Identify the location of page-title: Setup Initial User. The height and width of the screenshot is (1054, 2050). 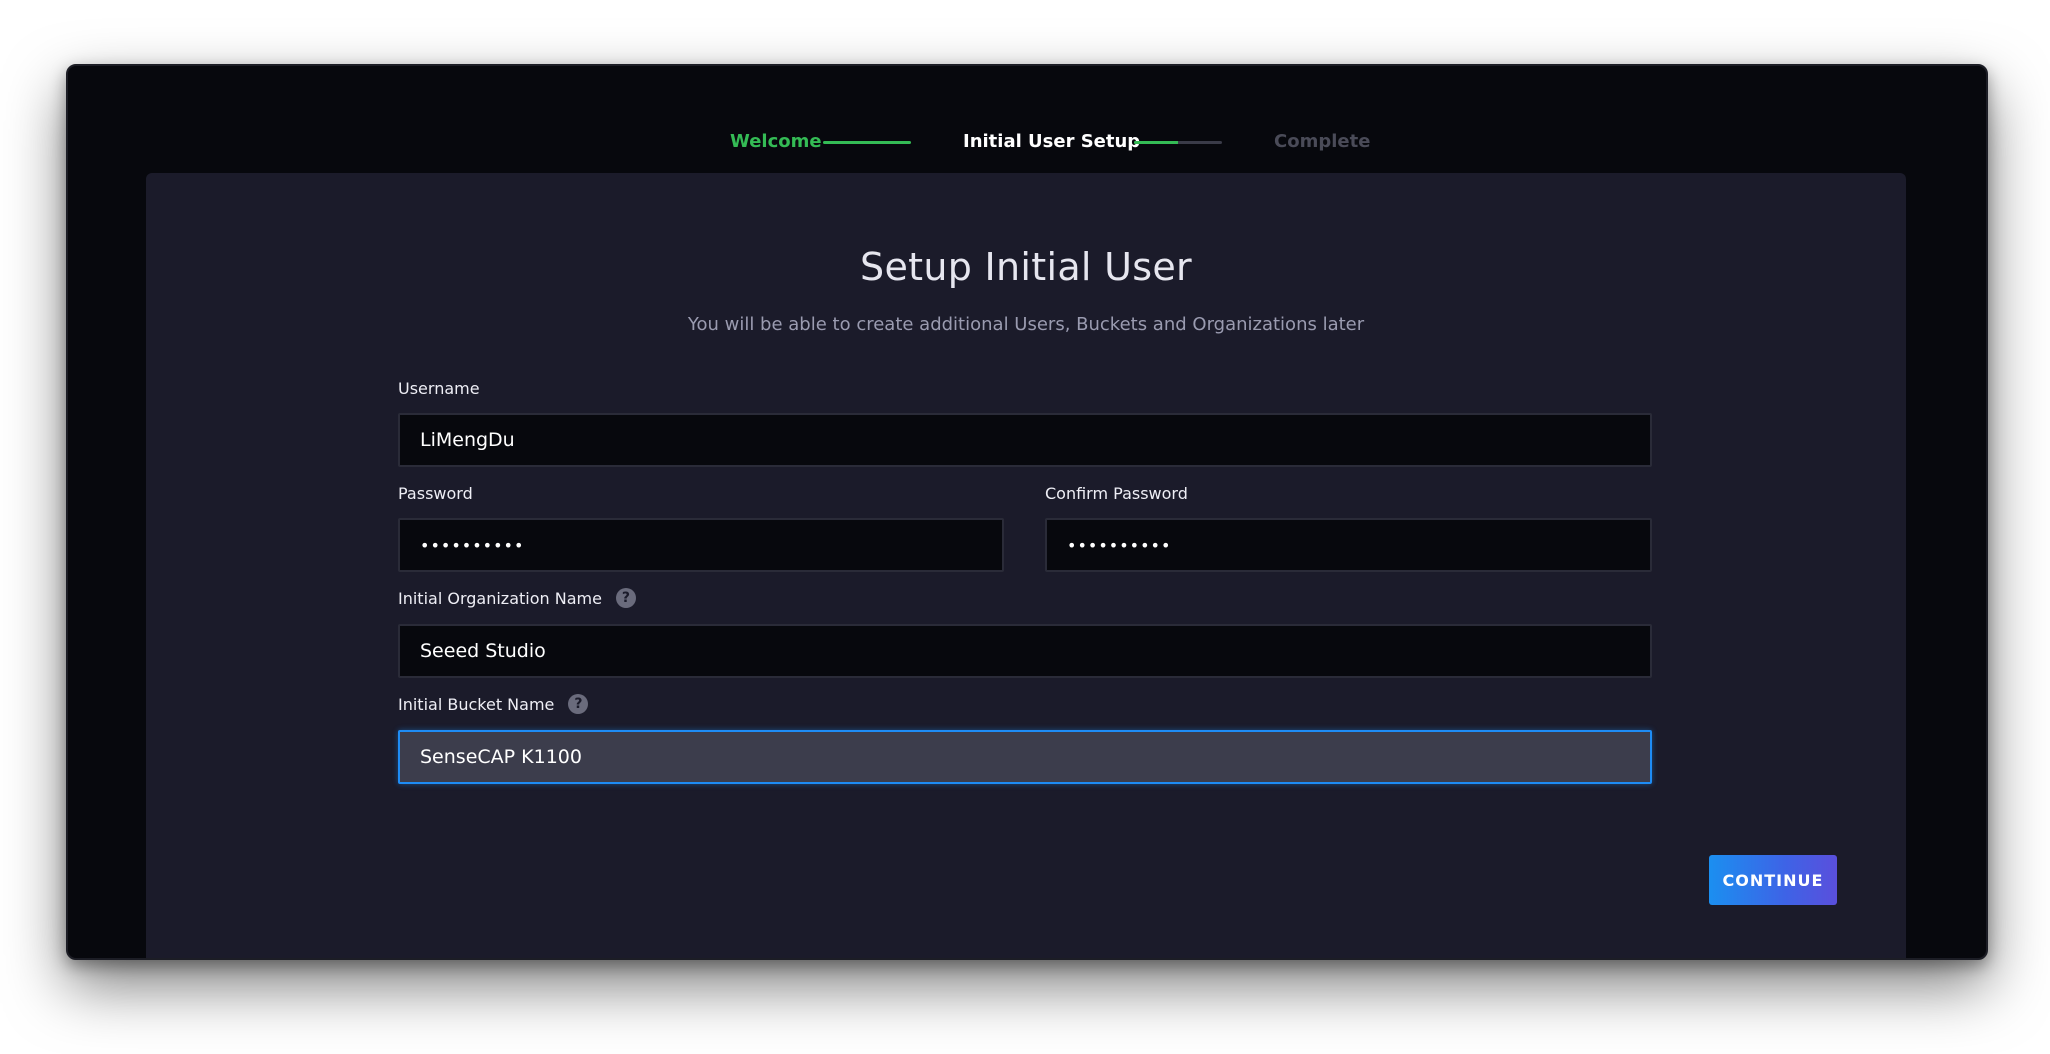
(1026, 267).